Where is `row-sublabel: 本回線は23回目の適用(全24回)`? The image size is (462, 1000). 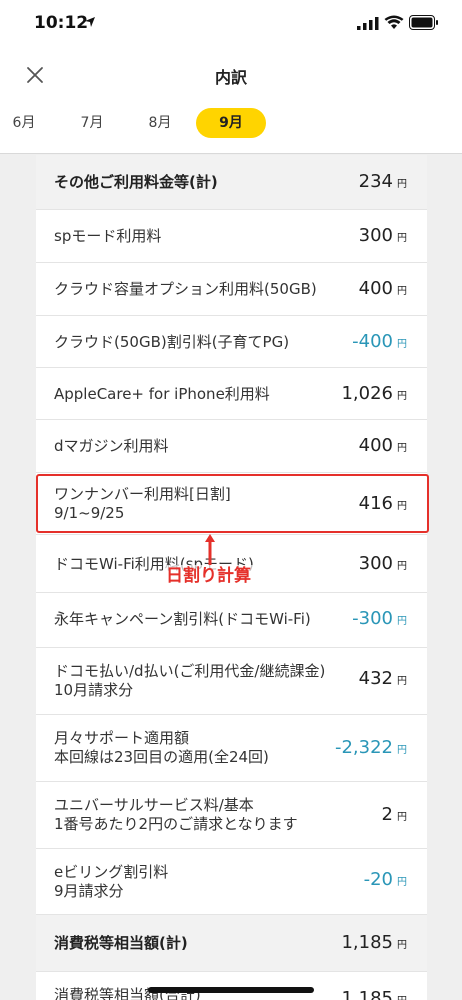 row-sublabel: 本回線は23回目の適用(全24回) is located at coordinates (161, 757).